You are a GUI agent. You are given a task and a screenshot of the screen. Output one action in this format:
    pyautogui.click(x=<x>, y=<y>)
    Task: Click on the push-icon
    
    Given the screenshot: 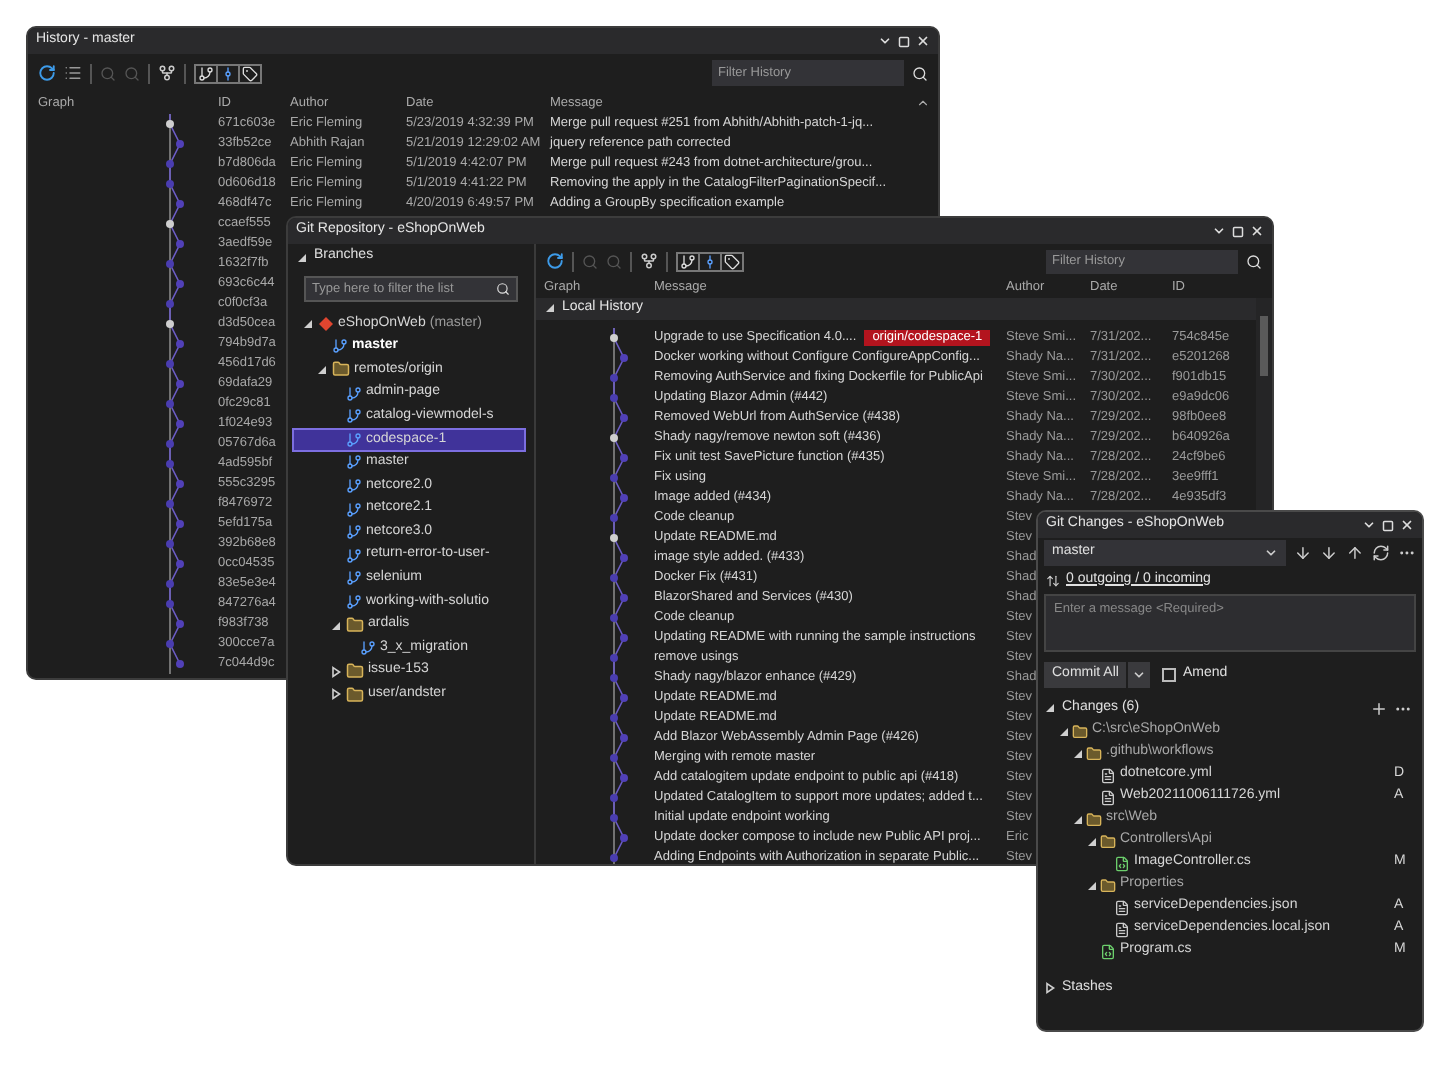 What is the action you would take?
    pyautogui.click(x=1355, y=553)
    